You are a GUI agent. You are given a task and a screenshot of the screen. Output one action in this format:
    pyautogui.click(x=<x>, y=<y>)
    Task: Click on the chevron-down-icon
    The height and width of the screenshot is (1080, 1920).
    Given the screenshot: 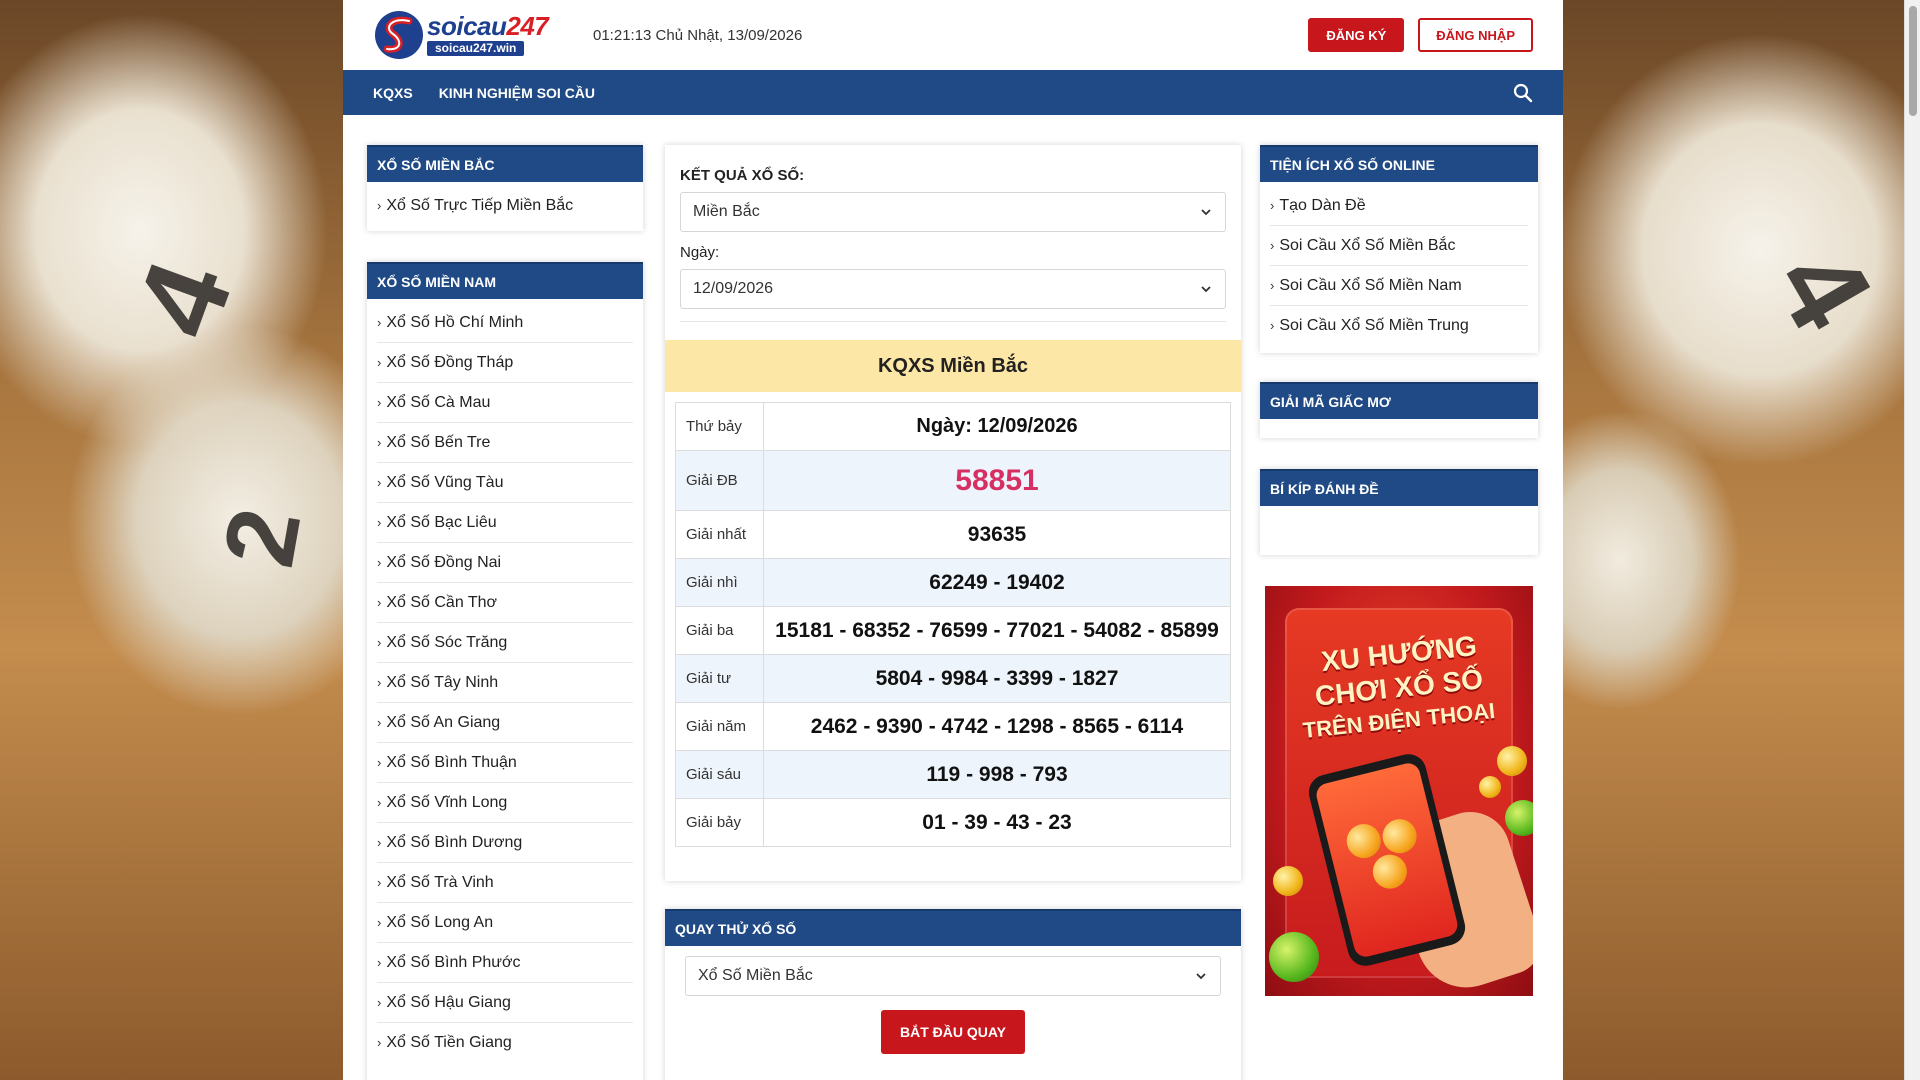 What is the action you would take?
    pyautogui.click(x=1206, y=212)
    